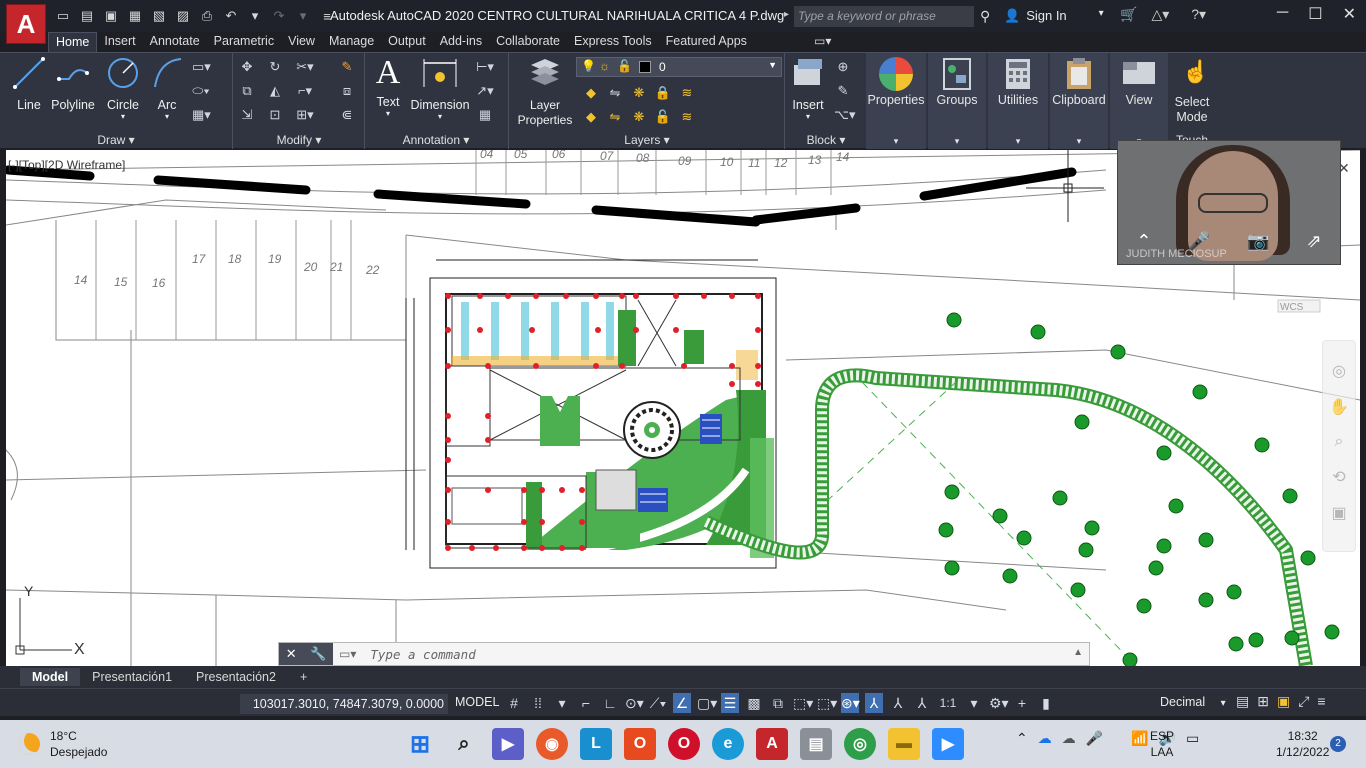 Image resolution: width=1366 pixels, height=768 pixels. Describe the element at coordinates (706, 42) in the screenshot. I see `tab-featured-apps: Featured Apps` at that location.